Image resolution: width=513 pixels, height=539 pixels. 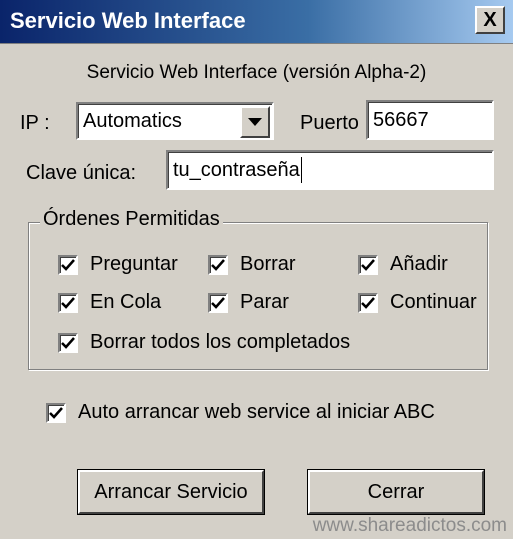 What do you see at coordinates (132, 120) in the screenshot?
I see `ip-select-value: Automatics` at bounding box center [132, 120].